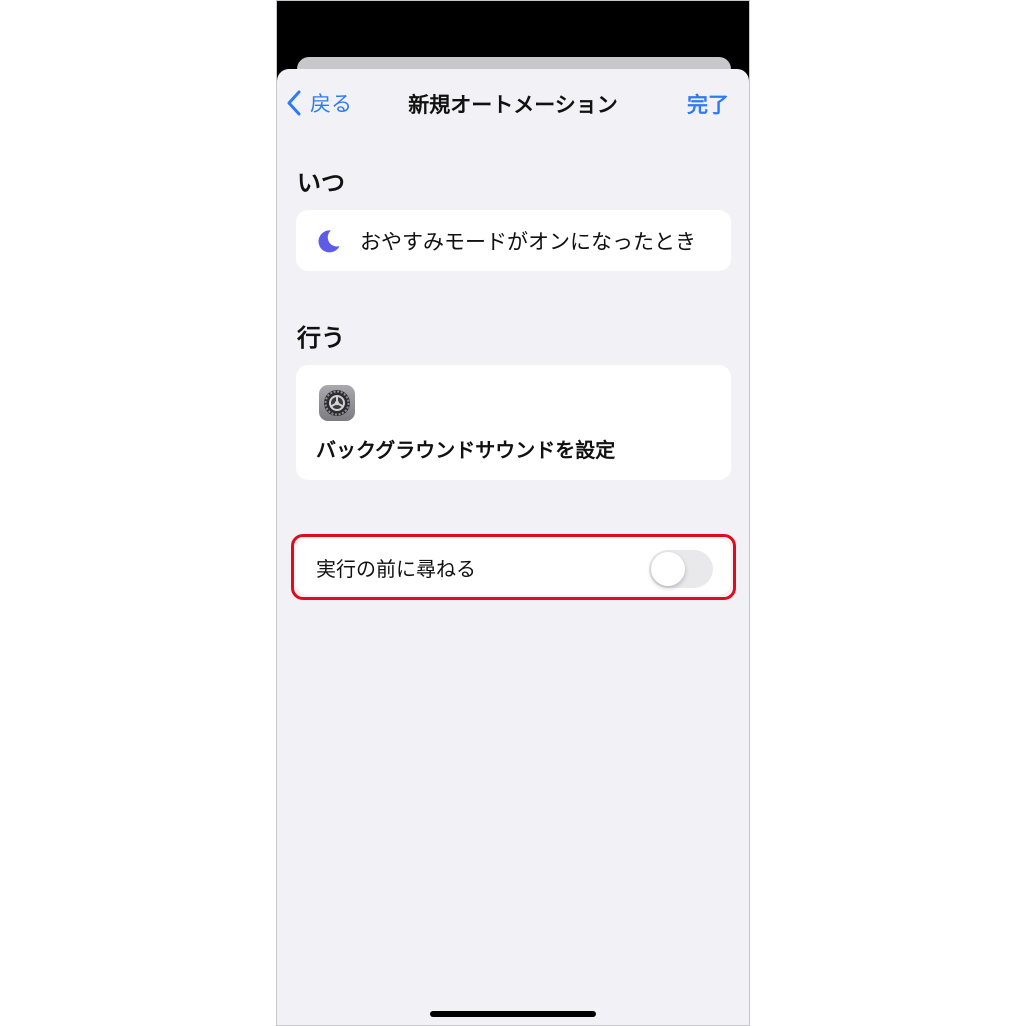 Image resolution: width=1026 pixels, height=1026 pixels. Describe the element at coordinates (708, 104) in the screenshot. I see `done-button: 完了` at that location.